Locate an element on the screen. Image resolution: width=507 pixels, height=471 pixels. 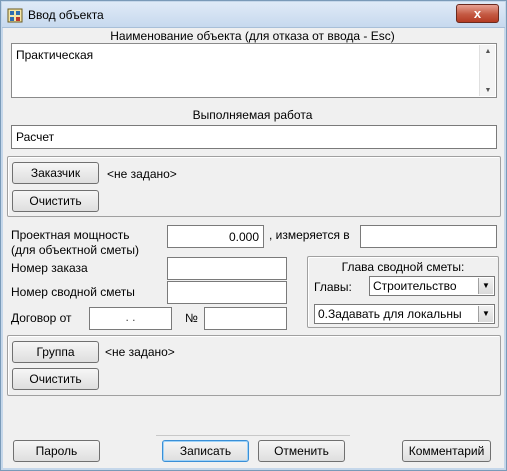
window-title: Ввод объекта is located at coordinates (66, 15).